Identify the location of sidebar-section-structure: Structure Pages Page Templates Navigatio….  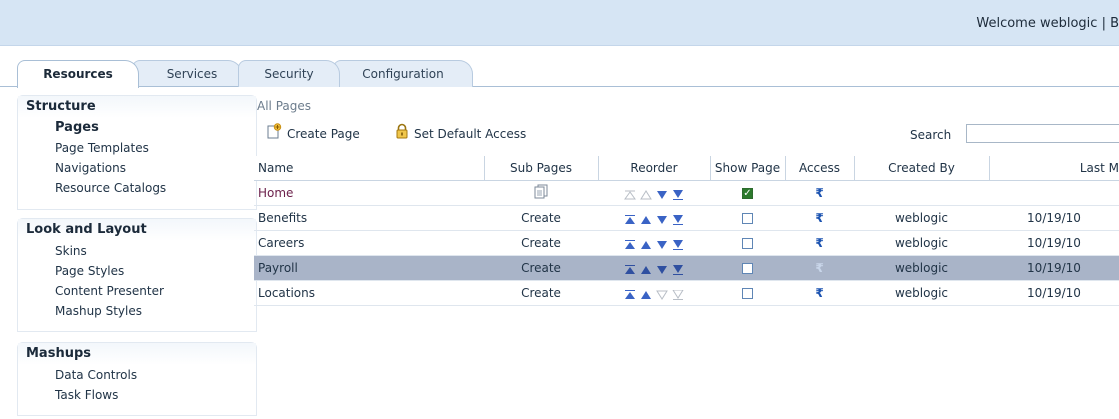
(137, 152).